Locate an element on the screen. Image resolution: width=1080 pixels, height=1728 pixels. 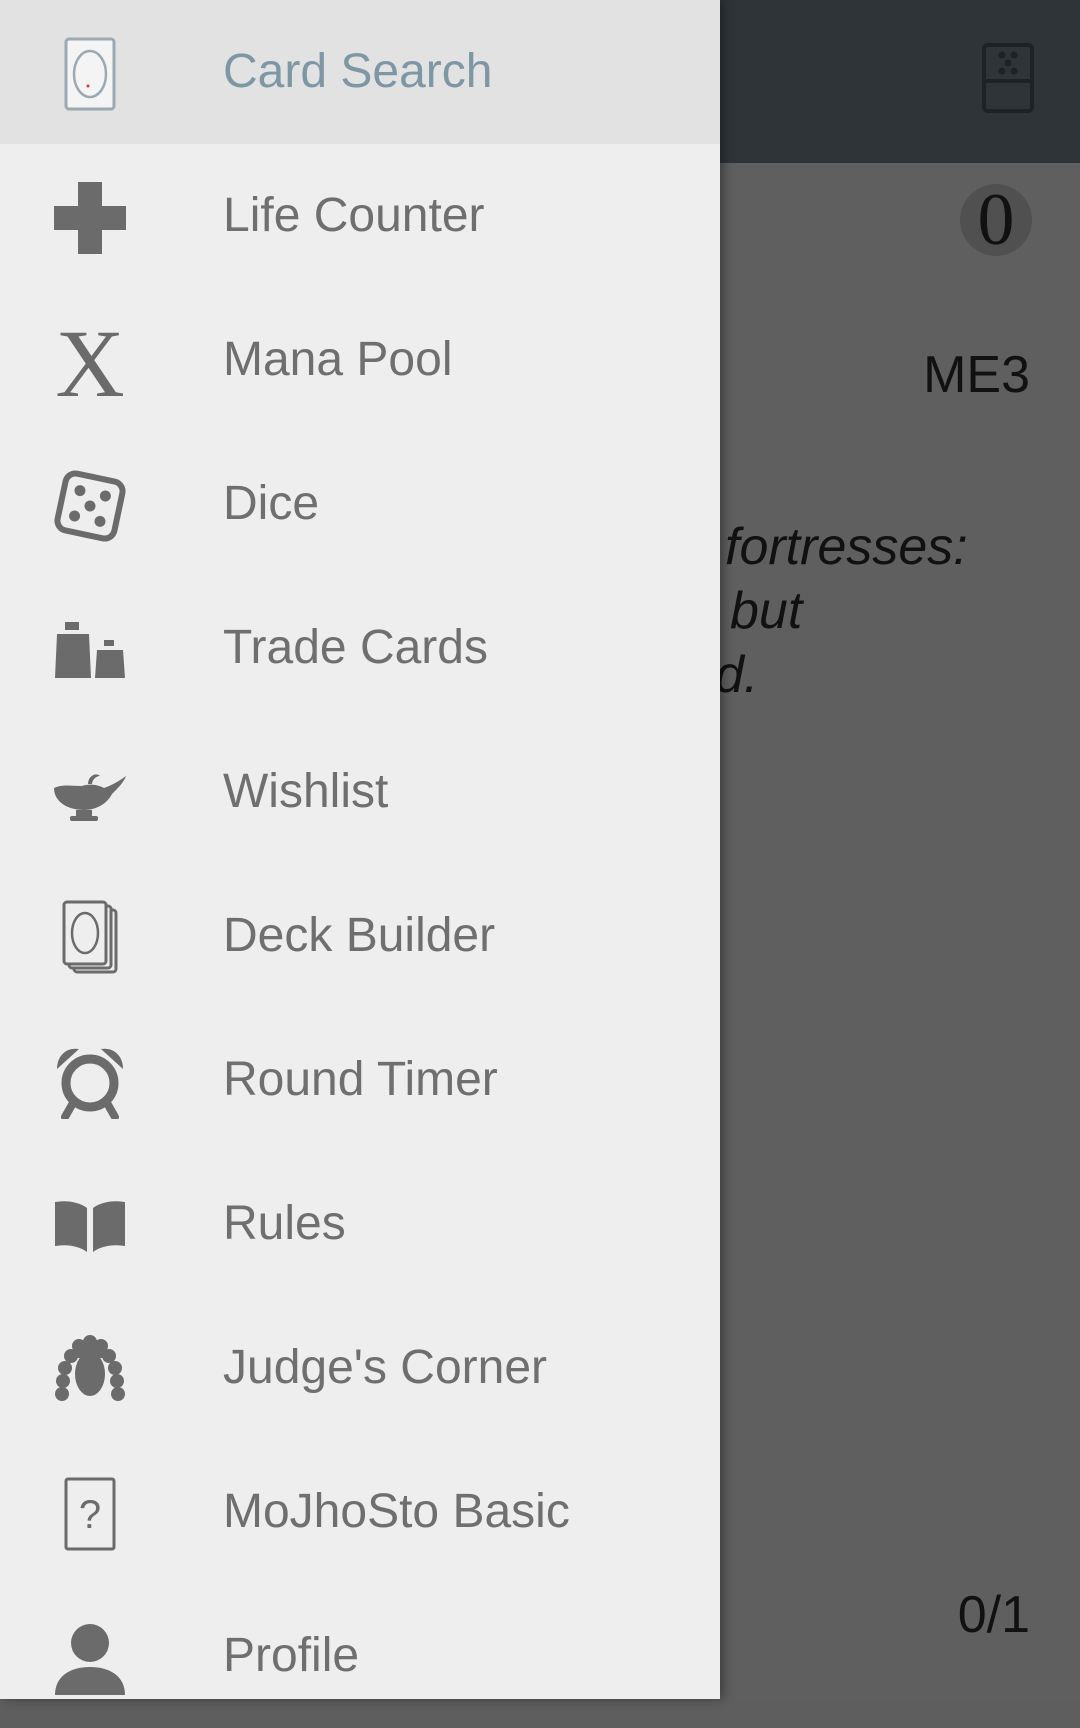
plus-icon is located at coordinates (90, 218).